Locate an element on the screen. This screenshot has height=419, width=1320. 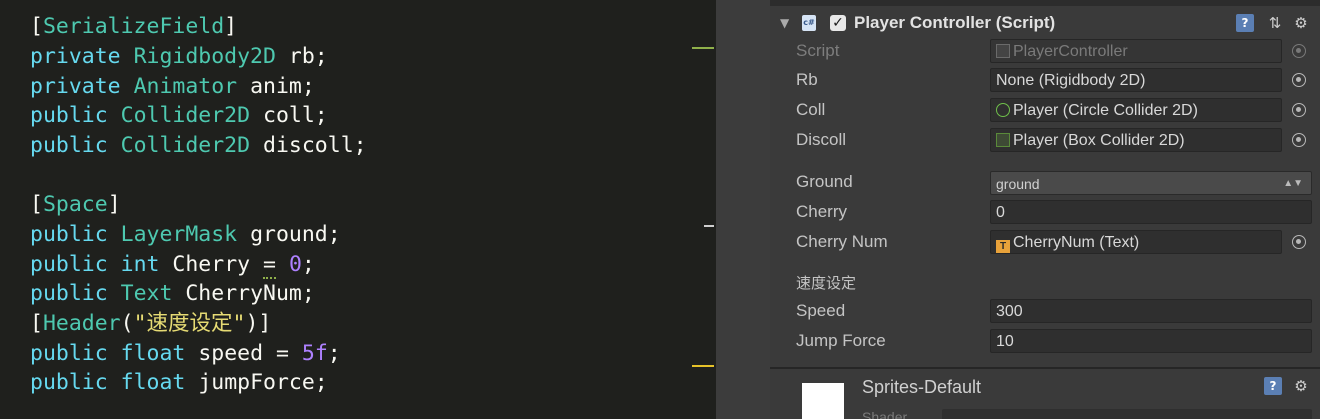
field-label-coll: Coll is located at coordinates (811, 109).